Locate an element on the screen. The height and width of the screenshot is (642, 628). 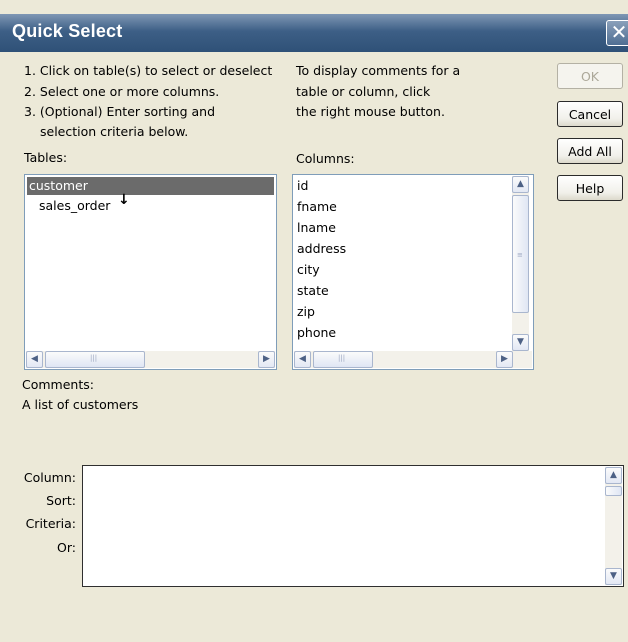
cancel-button: Cancel is located at coordinates (590, 114).